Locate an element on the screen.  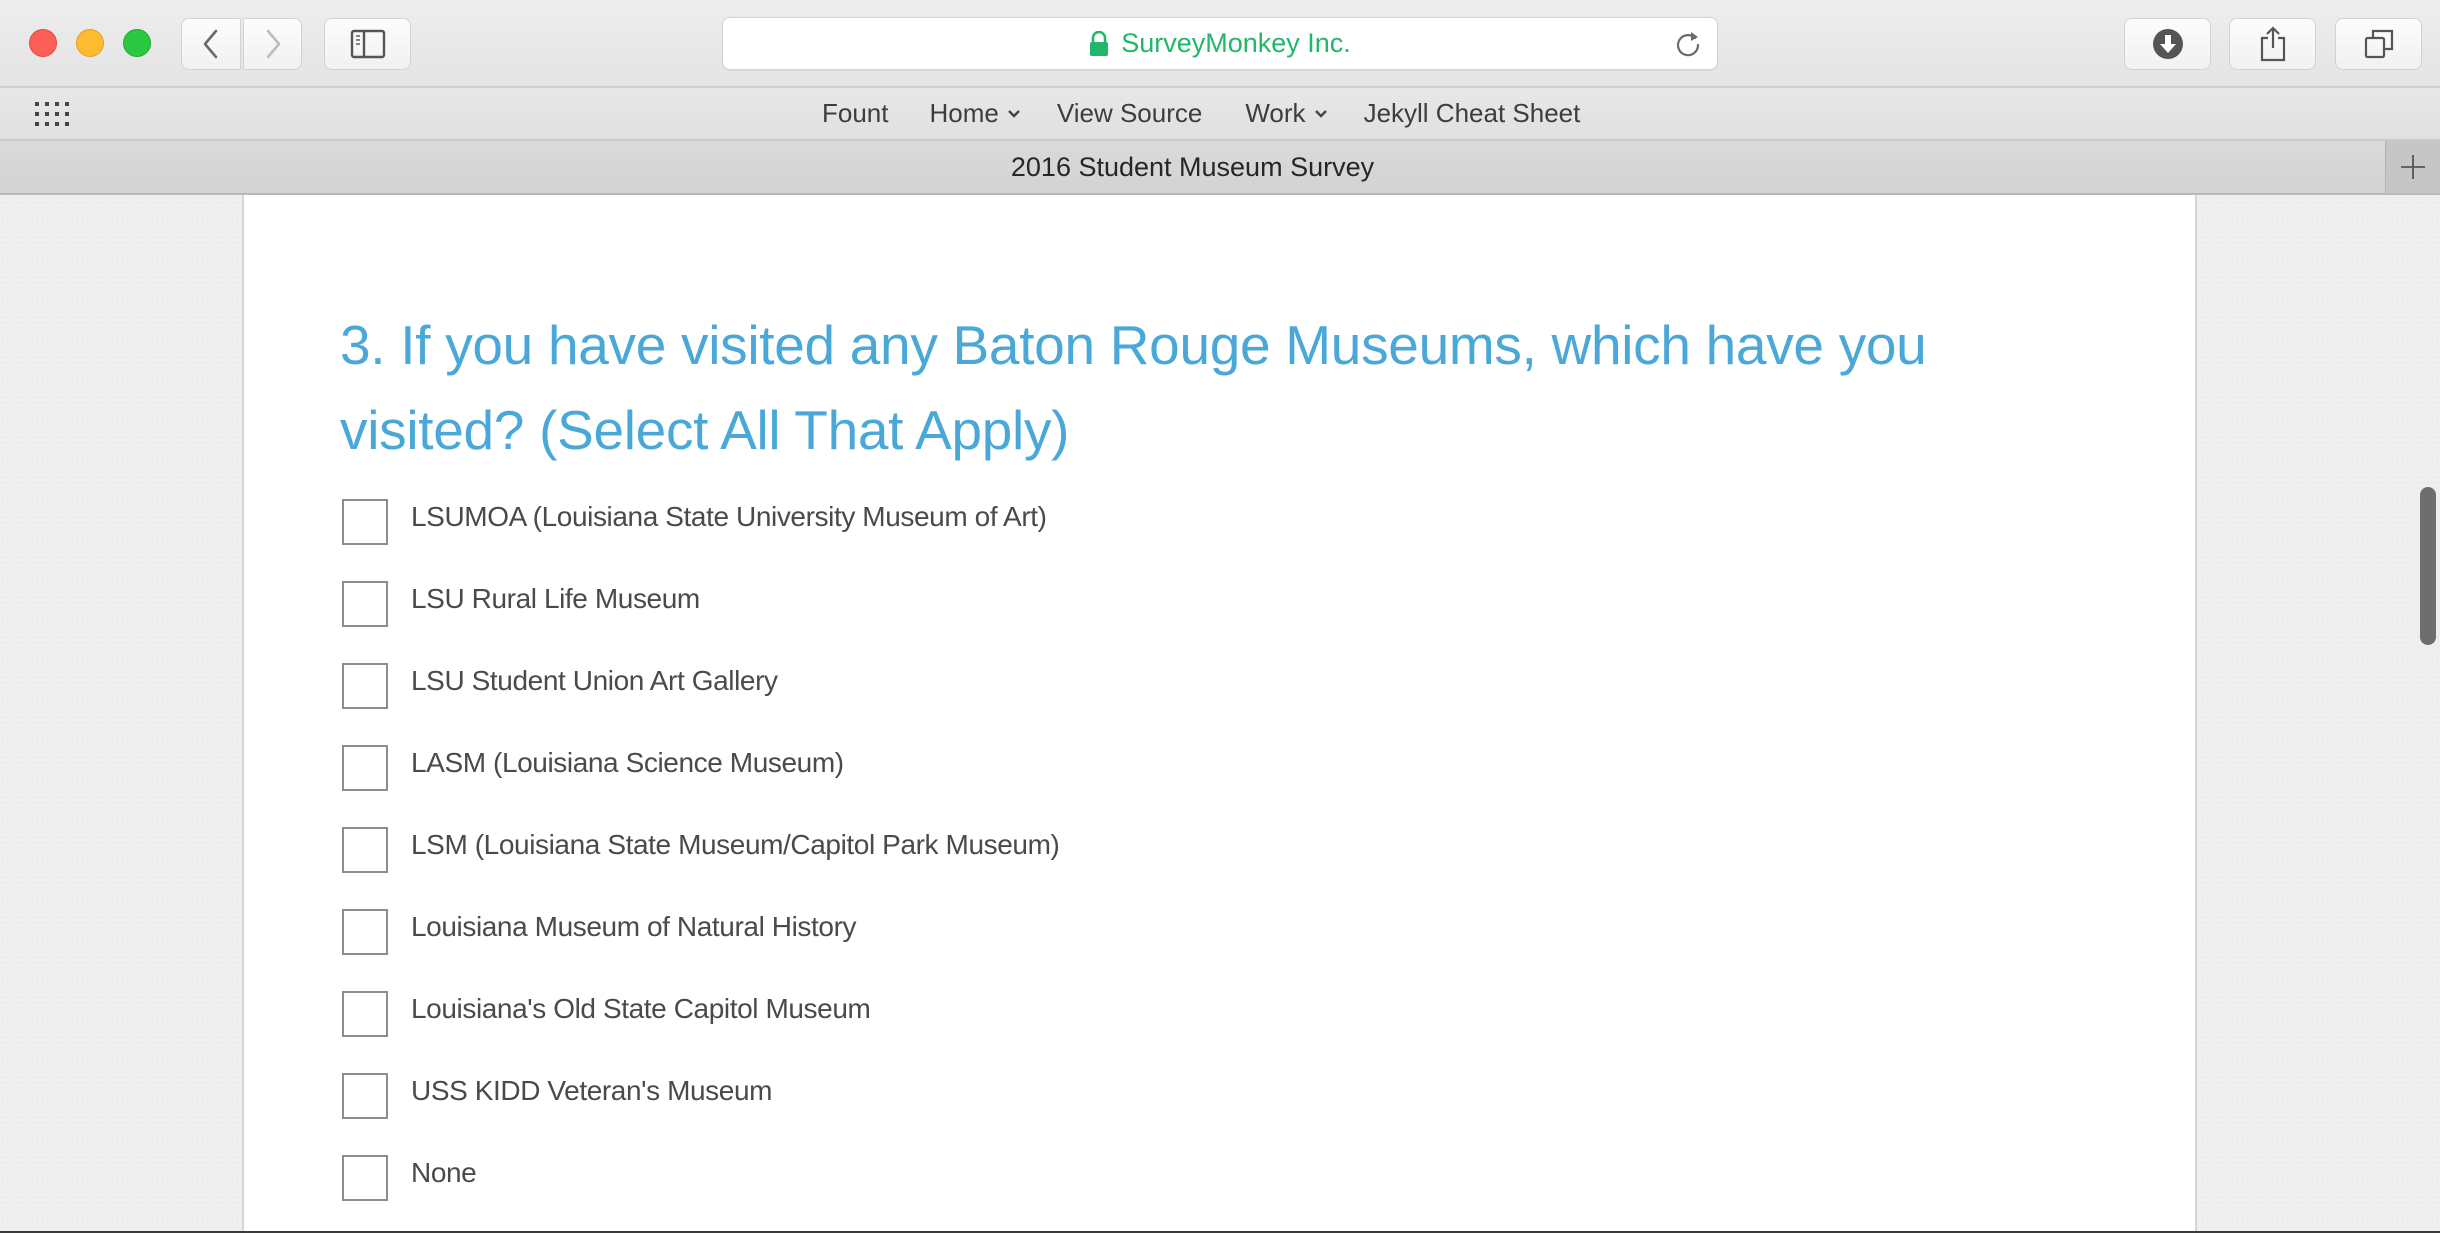
close-window-button is located at coordinates (43, 43).